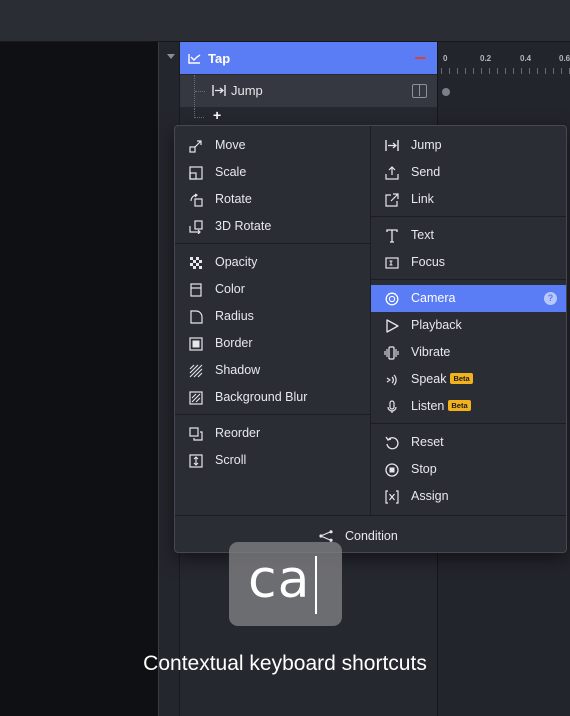 This screenshot has height=716, width=570. Describe the element at coordinates (468, 145) in the screenshot. I see `menu-item-jump: Jump` at that location.